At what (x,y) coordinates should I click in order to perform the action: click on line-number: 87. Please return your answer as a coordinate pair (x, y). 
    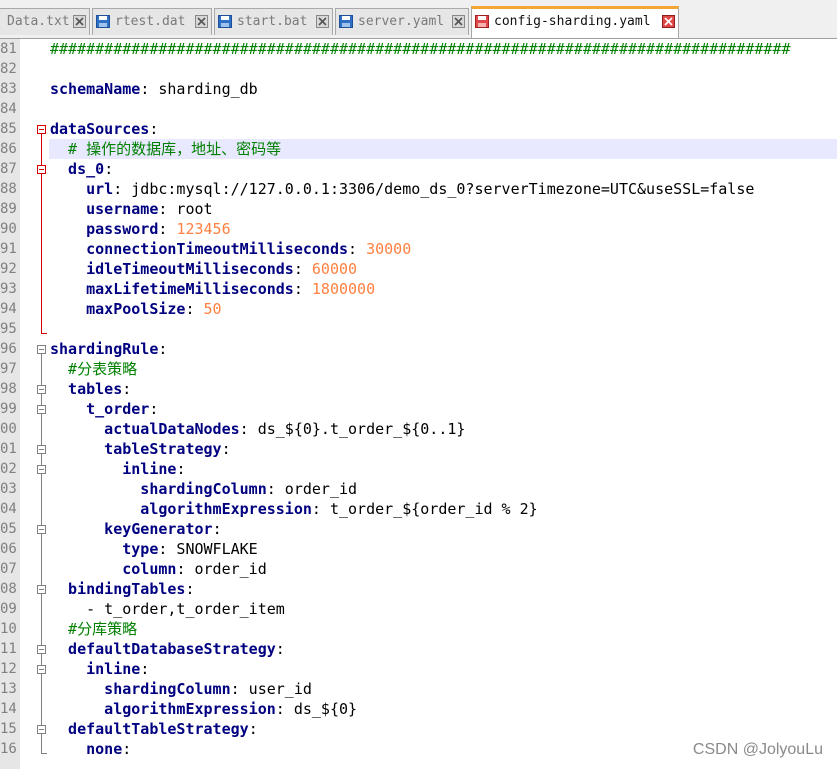
    Looking at the image, I should click on (8, 169).